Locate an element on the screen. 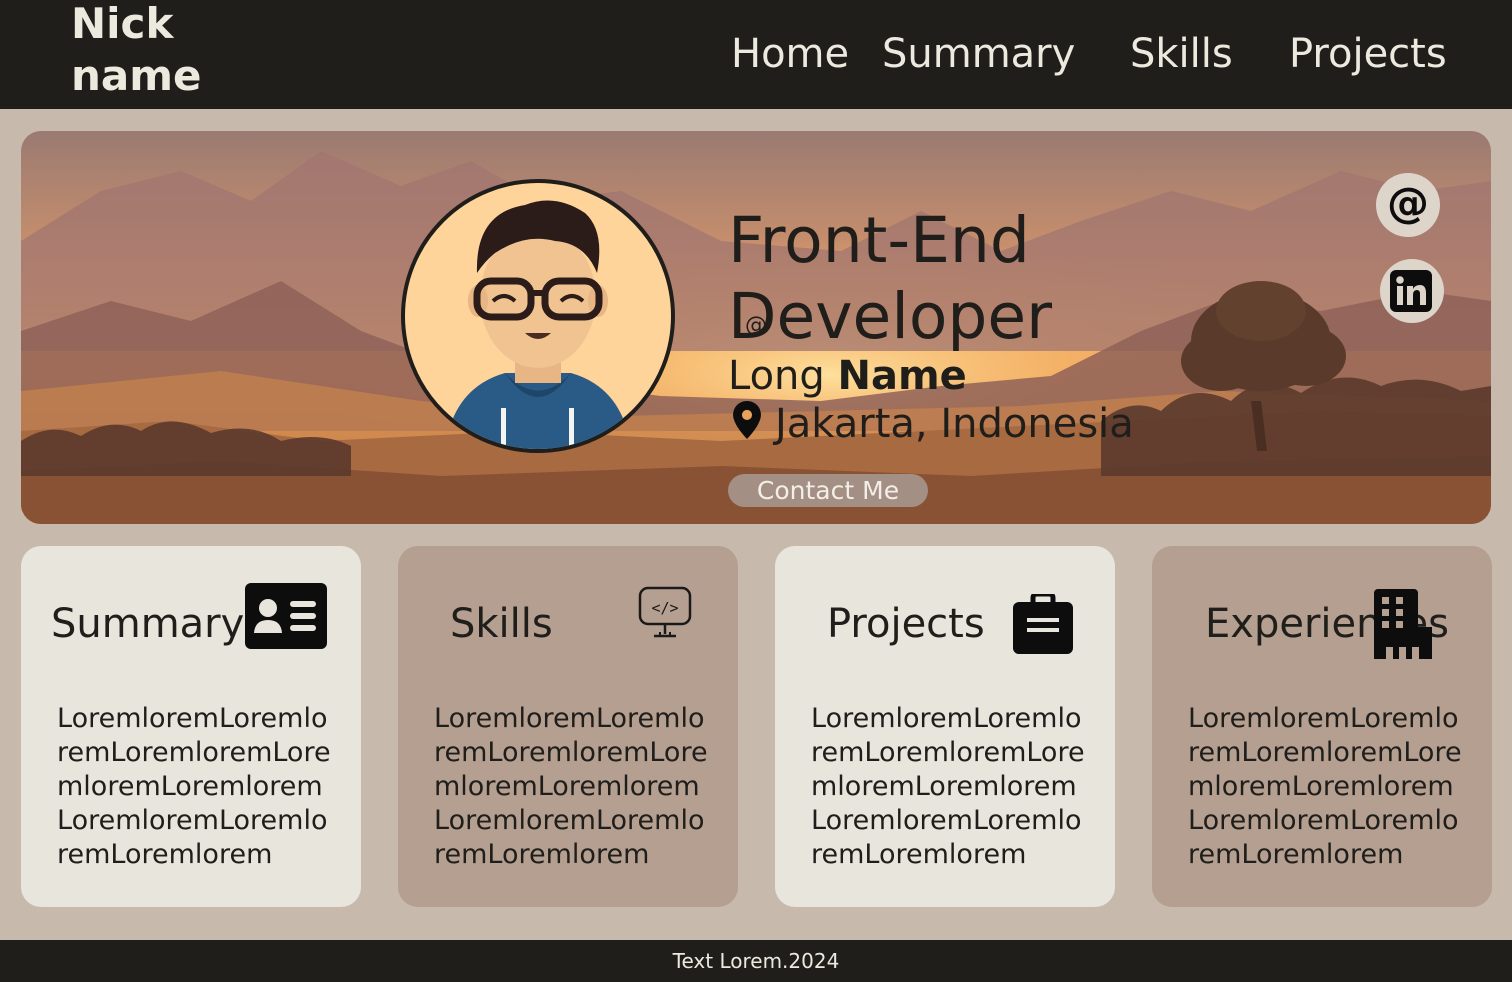 The height and width of the screenshot is (982, 1512). hero-title: Front-End Developer is located at coordinates (938, 279).